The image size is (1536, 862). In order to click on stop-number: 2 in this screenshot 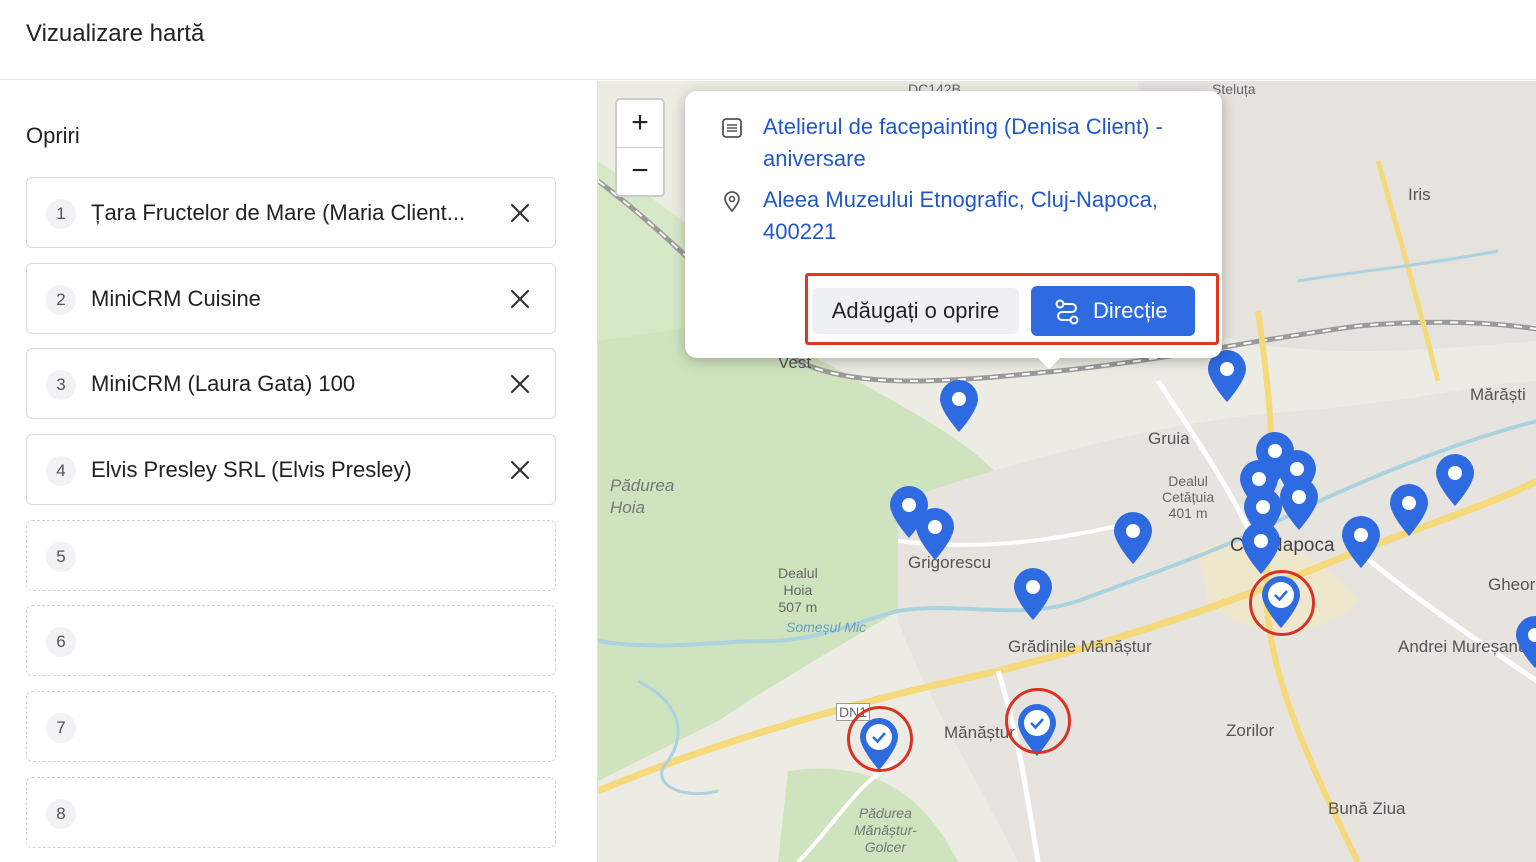, I will do `click(61, 300)`.